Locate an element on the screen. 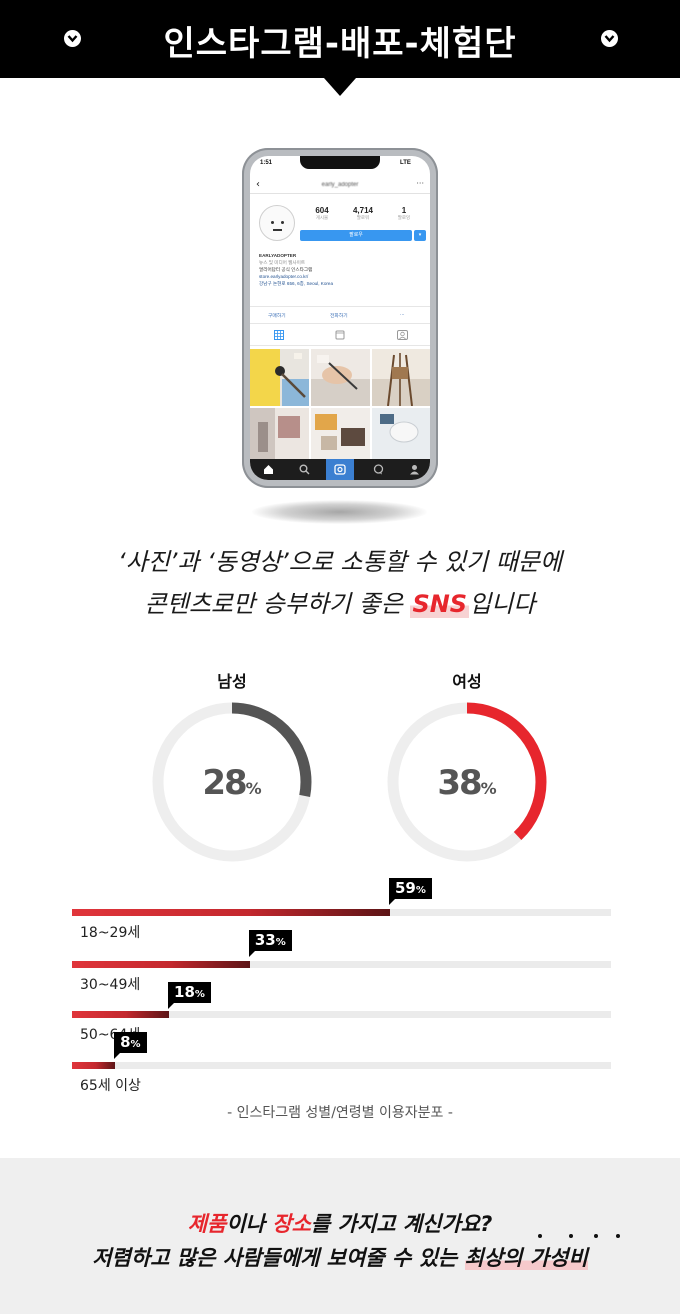 This screenshot has width=680, height=1314. camera-icon is located at coordinates (340, 469).